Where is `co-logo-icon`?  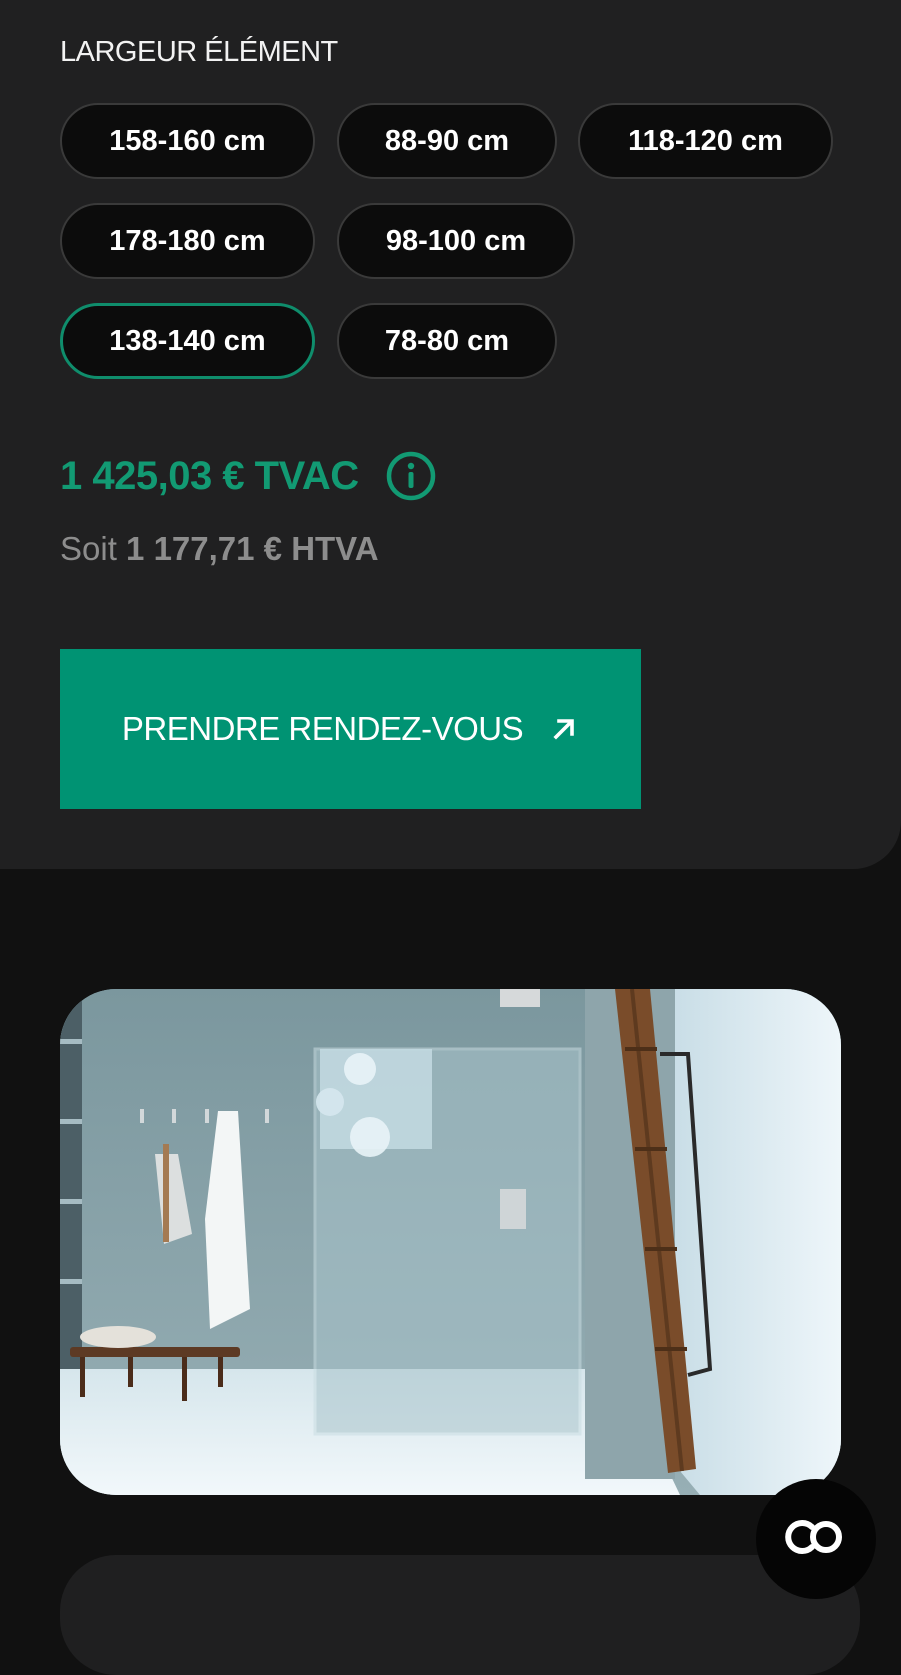
co-logo-icon is located at coordinates (816, 1539).